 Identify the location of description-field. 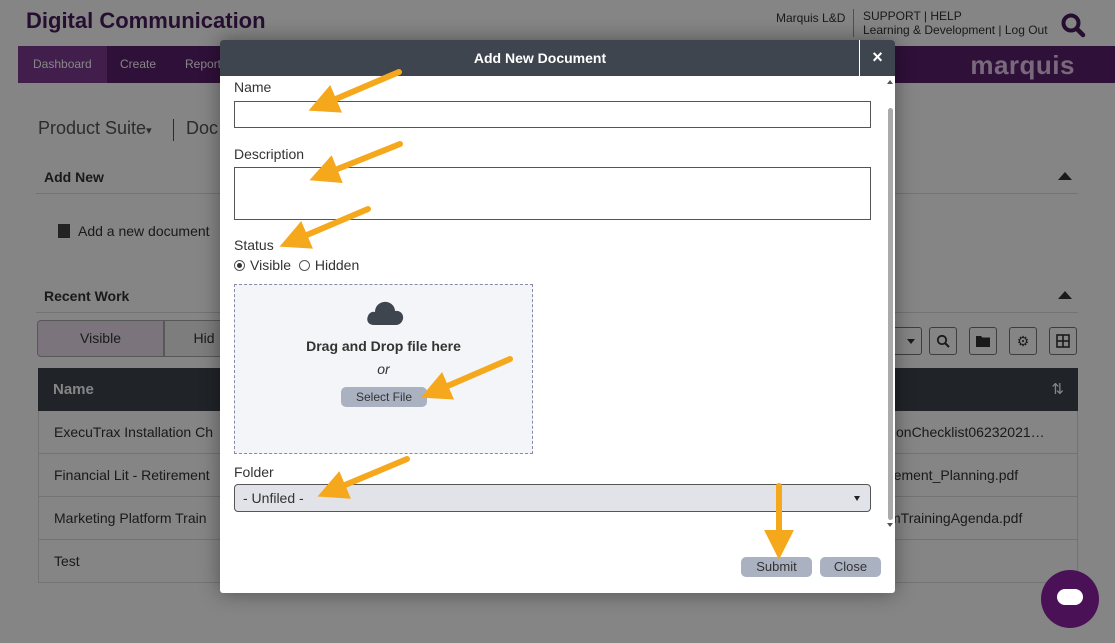
(552, 193).